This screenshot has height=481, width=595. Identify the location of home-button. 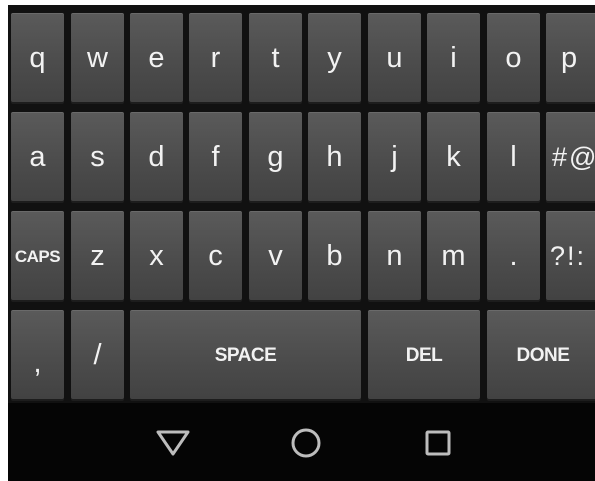
(306, 443).